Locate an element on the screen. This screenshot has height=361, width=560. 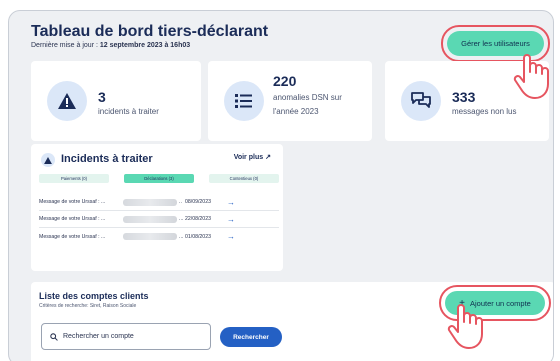
stat-label-messages: messages non lus is located at coordinates (484, 111).